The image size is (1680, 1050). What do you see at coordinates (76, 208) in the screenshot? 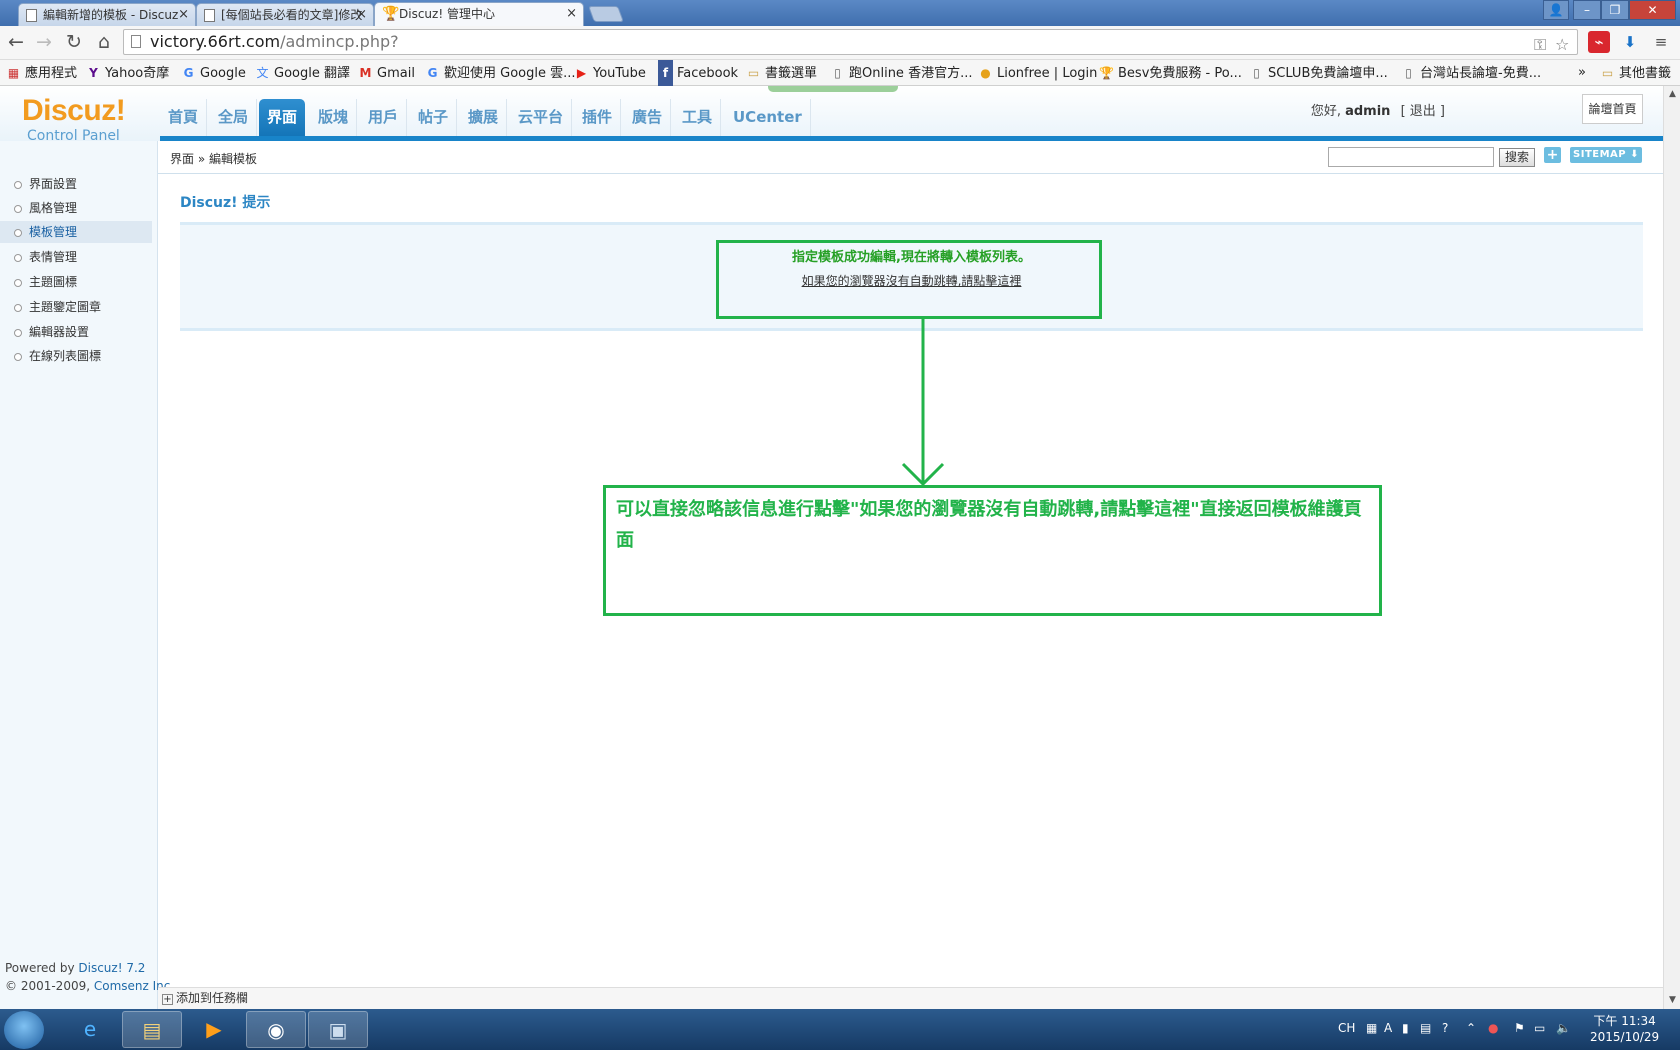
I see `sidebar-item-style-management: 風格管理` at bounding box center [76, 208].